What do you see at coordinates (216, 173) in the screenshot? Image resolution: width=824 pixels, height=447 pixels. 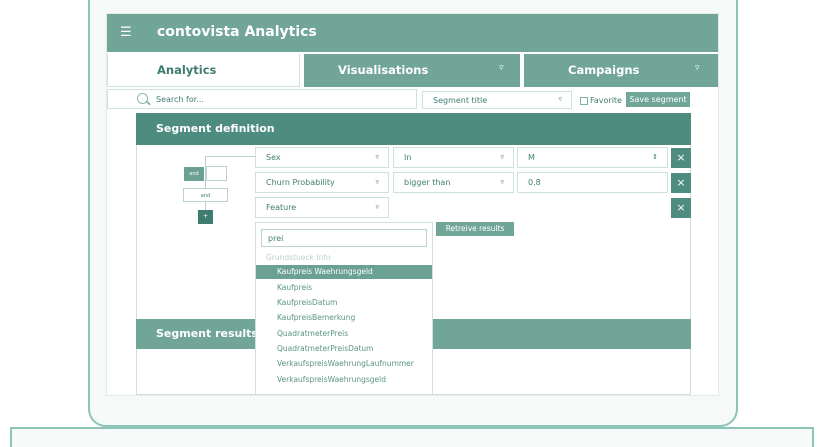 I see `tree-node-box` at bounding box center [216, 173].